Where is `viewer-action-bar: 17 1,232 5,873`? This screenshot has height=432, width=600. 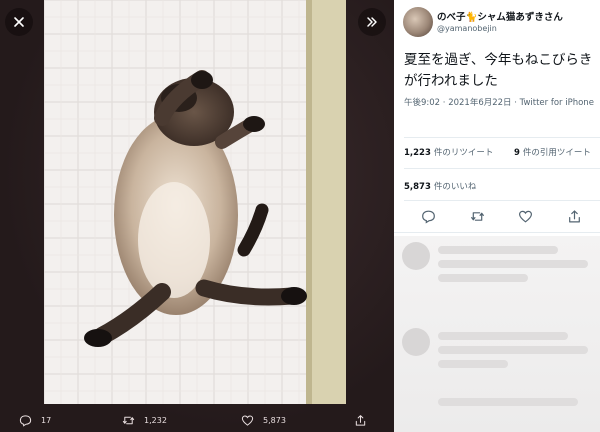
viewer-action-bar: 17 1,232 5,873 is located at coordinates (197, 420).